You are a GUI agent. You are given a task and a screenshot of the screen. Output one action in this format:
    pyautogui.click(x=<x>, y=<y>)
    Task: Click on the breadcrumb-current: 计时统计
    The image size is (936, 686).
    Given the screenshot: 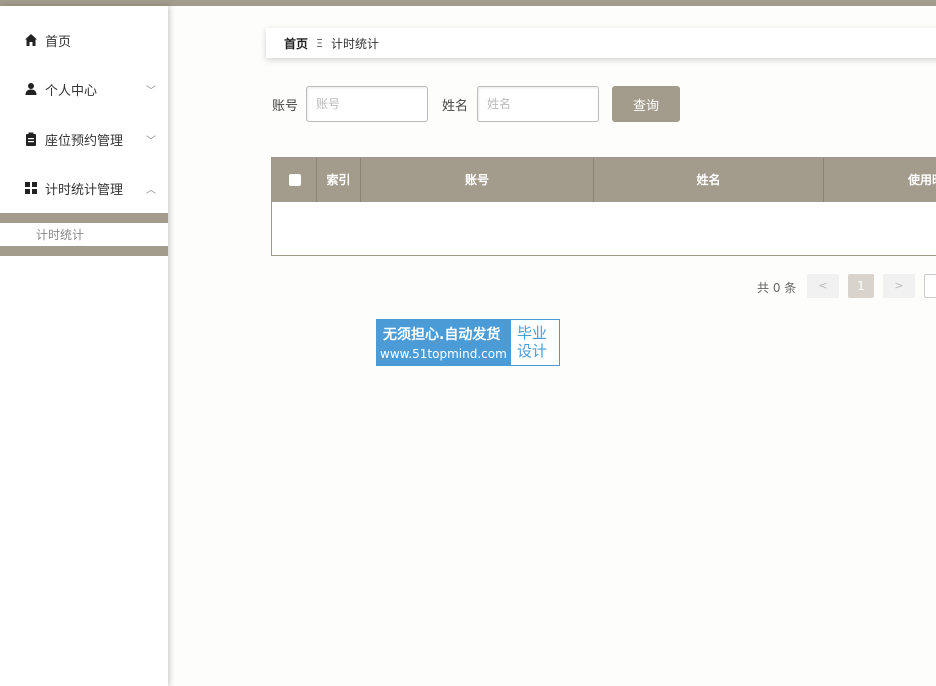 What is the action you would take?
    pyautogui.click(x=354, y=43)
    